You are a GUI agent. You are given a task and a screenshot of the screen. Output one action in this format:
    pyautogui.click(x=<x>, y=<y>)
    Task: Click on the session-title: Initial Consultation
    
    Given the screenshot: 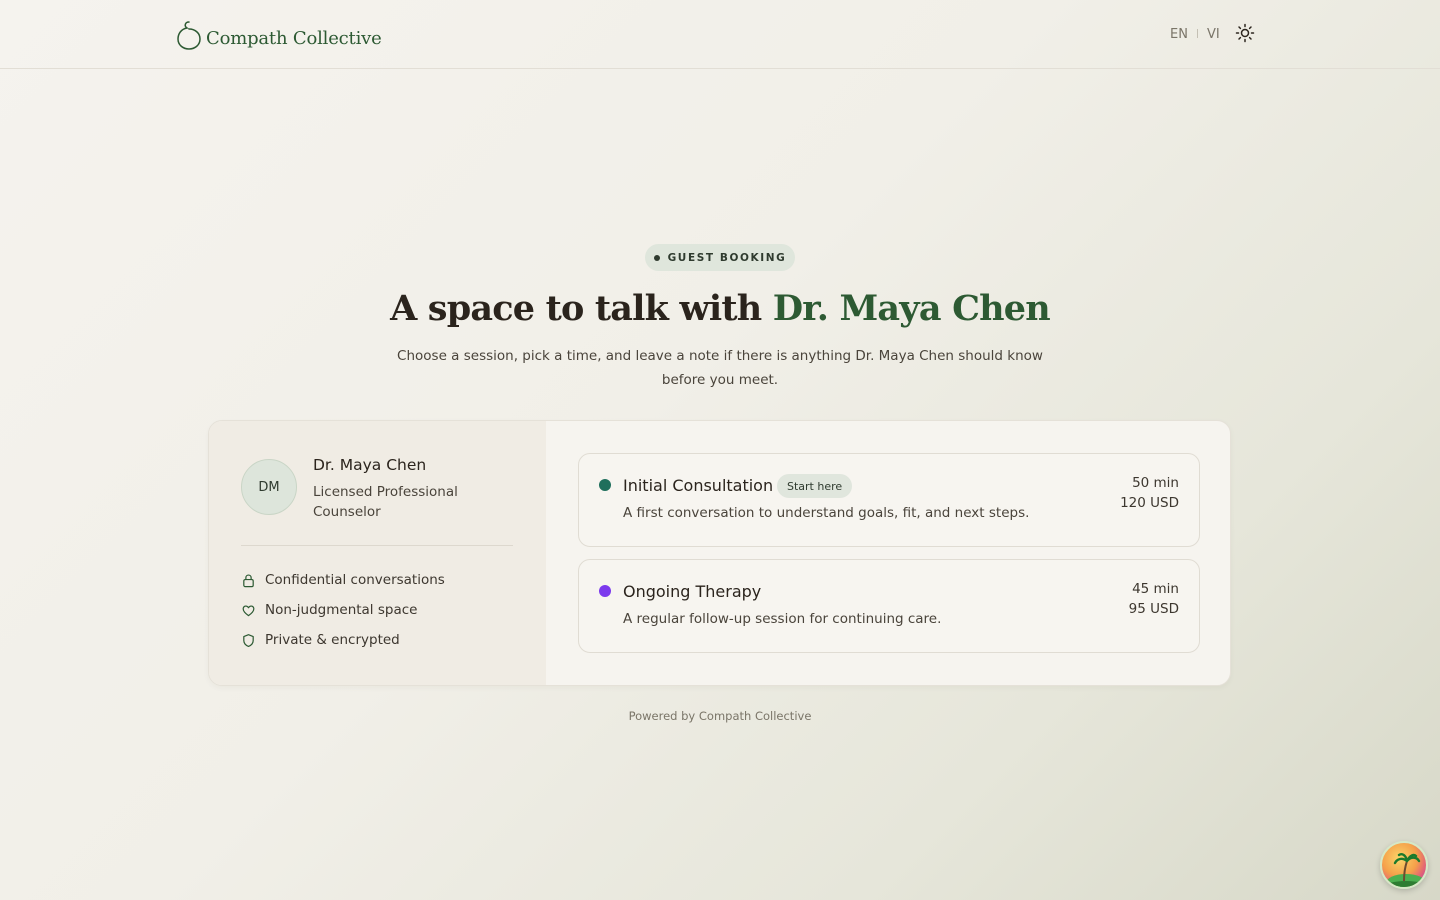 What is the action you would take?
    pyautogui.click(x=698, y=485)
    